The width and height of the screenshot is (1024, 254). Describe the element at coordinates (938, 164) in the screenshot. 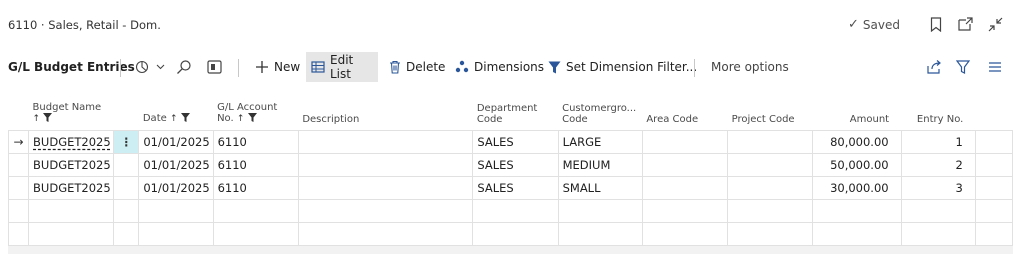

I see `entry-no-cell: 2` at that location.